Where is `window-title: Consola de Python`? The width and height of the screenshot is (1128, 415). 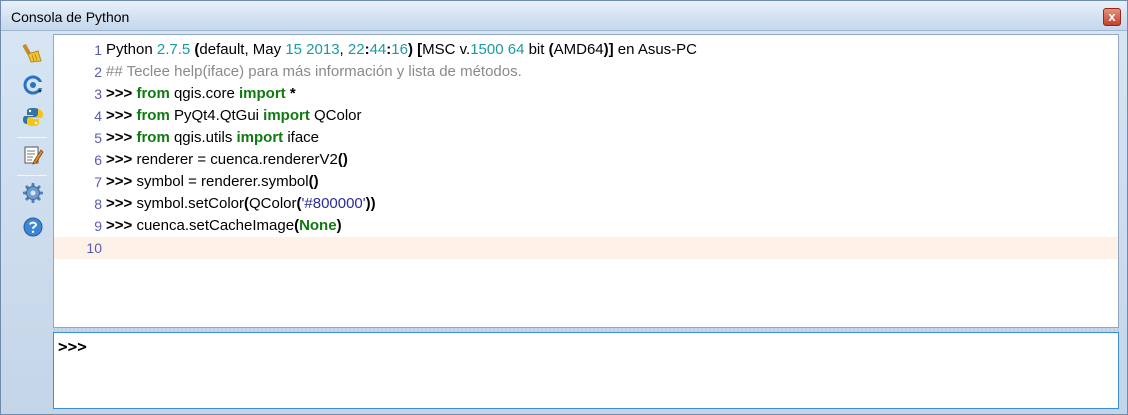 window-title: Consola de Python is located at coordinates (70, 17).